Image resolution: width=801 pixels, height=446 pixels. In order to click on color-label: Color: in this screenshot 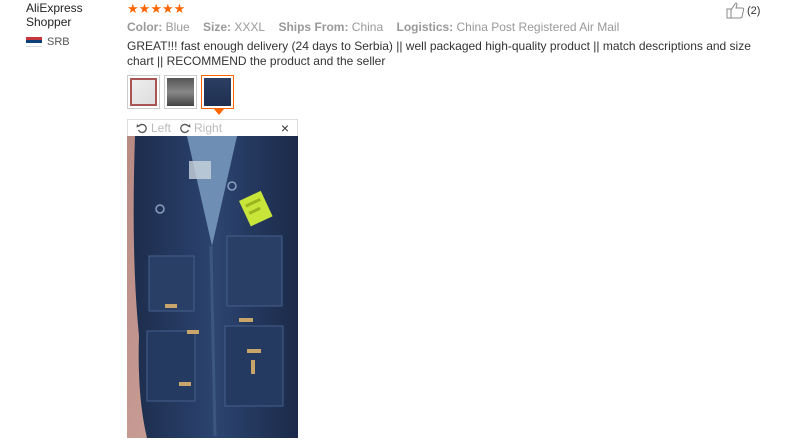, I will do `click(145, 27)`.